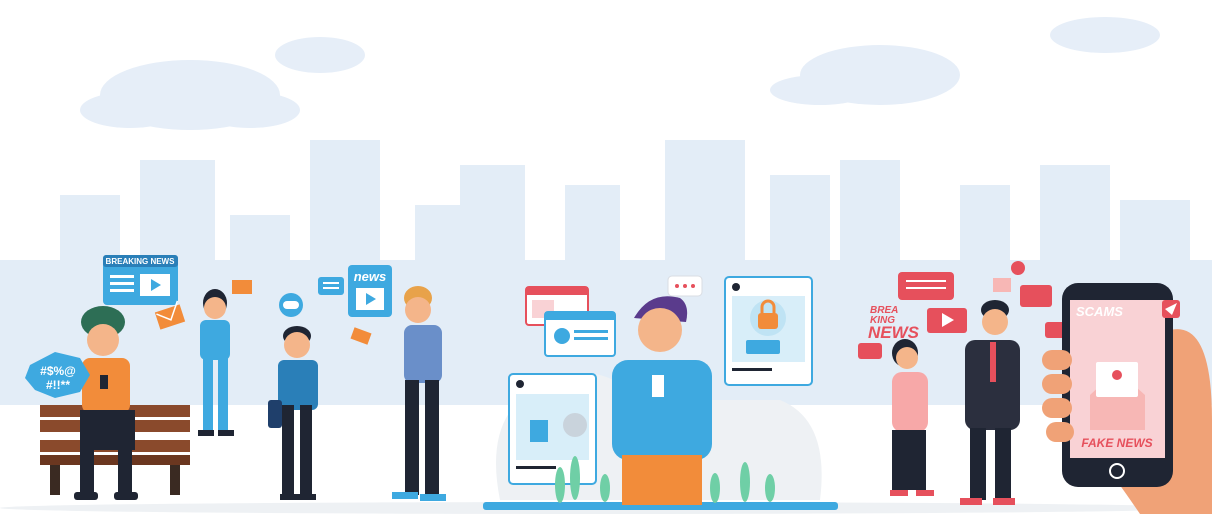 Image resolution: width=1212 pixels, height=514 pixels. I want to click on bell-icon, so click(1018, 268).